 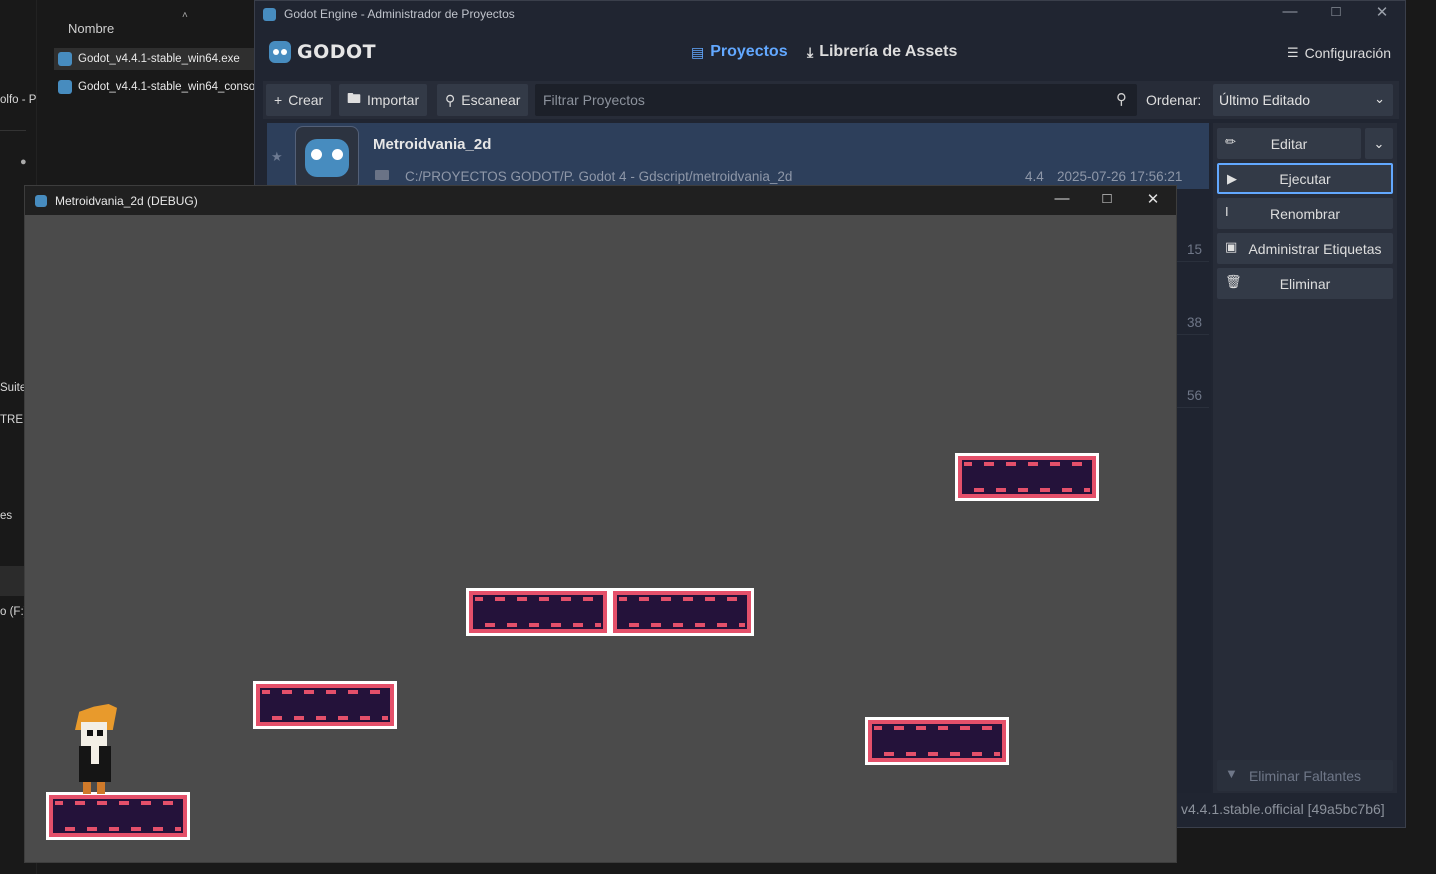 I want to click on godot-logo-icon, so click(x=280, y=52).